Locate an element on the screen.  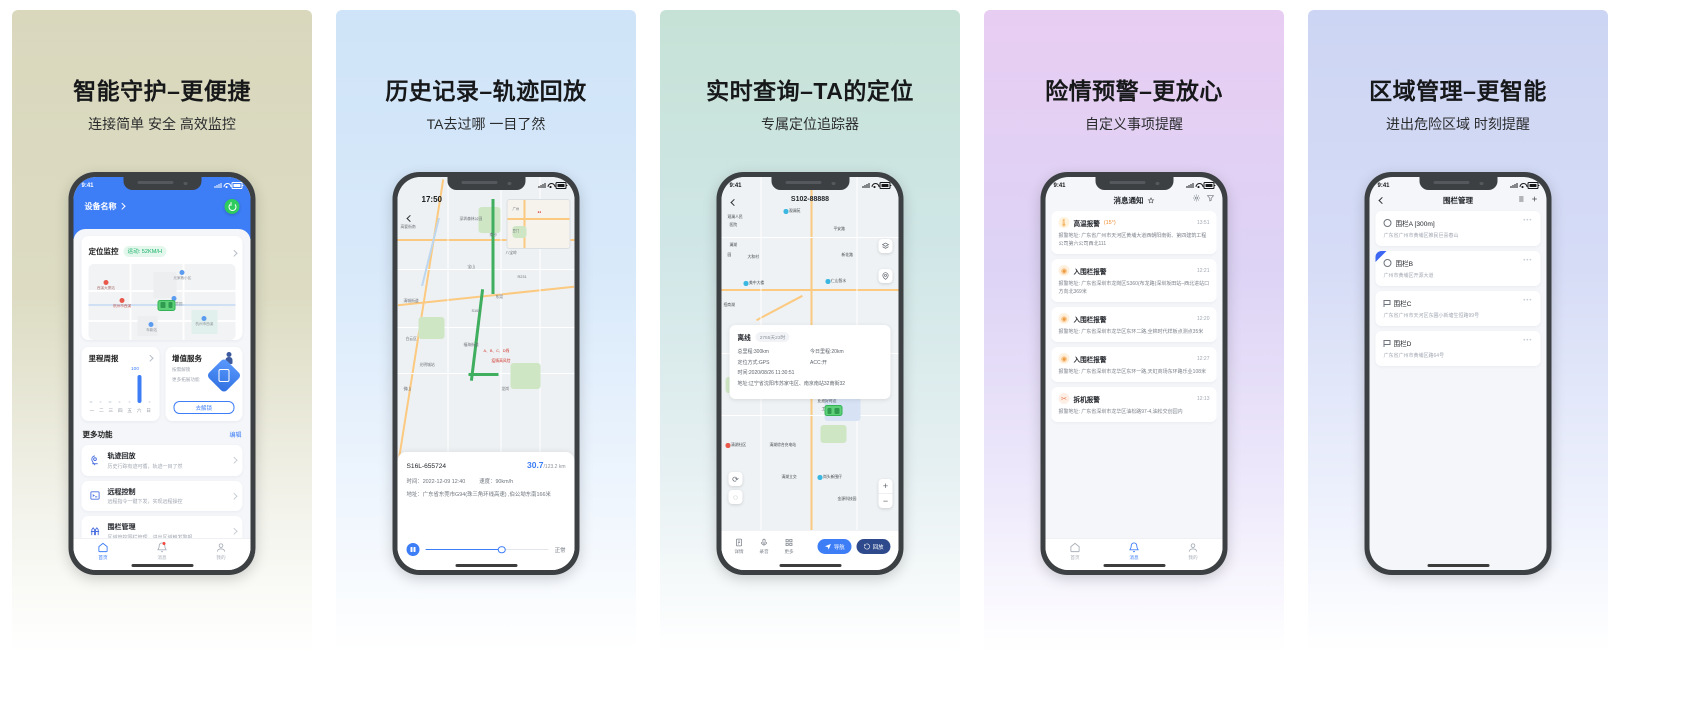
mileage-value: 100 is located at coordinates (134, 369).